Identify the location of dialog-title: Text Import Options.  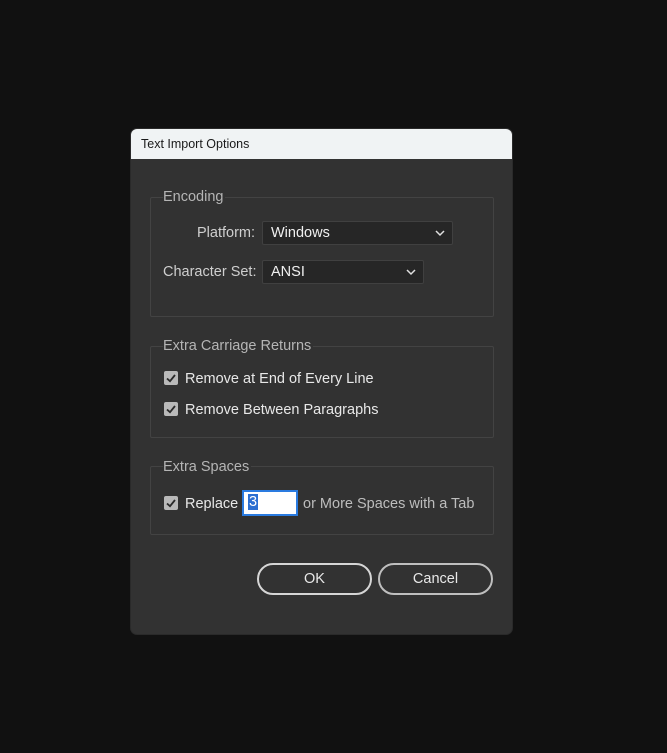
(321, 144).